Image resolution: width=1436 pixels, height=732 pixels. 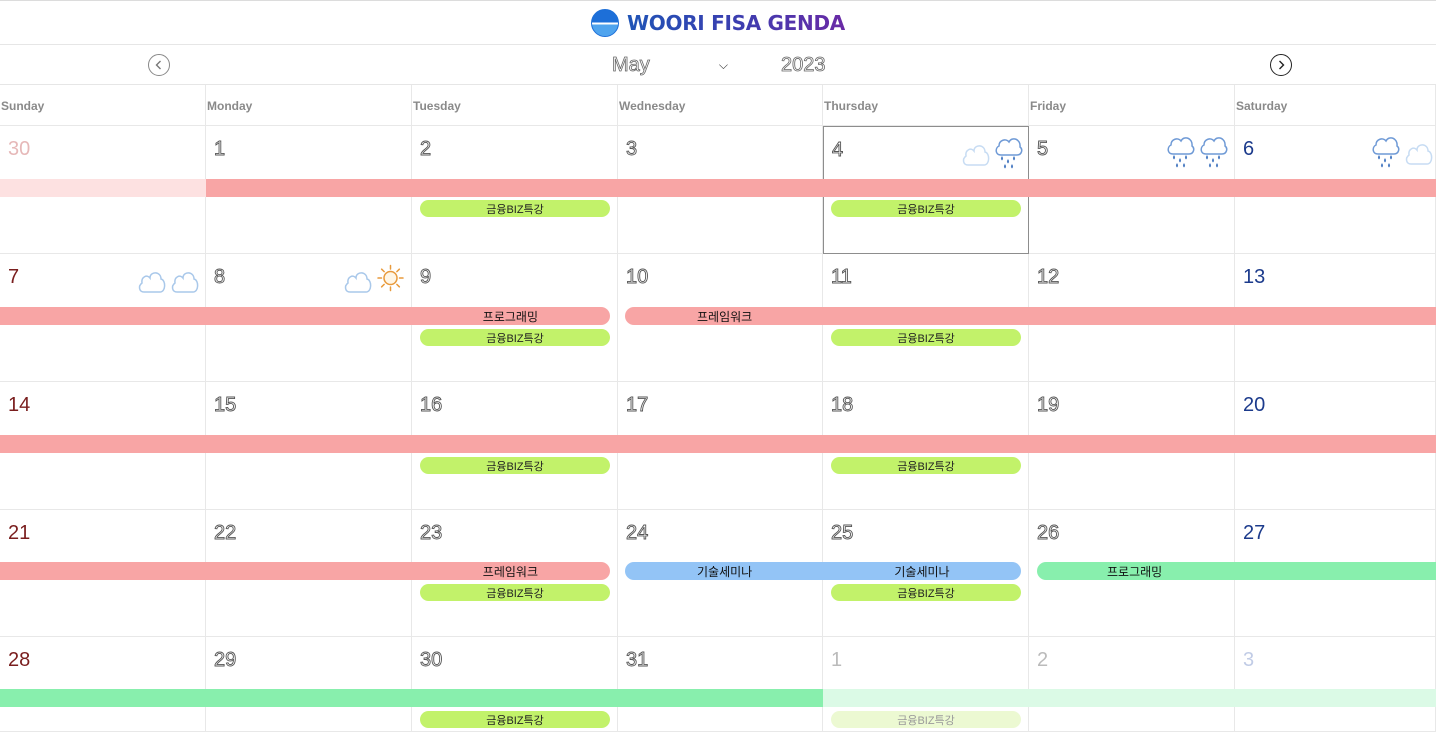 I want to click on day-number: 16, so click(x=431, y=405).